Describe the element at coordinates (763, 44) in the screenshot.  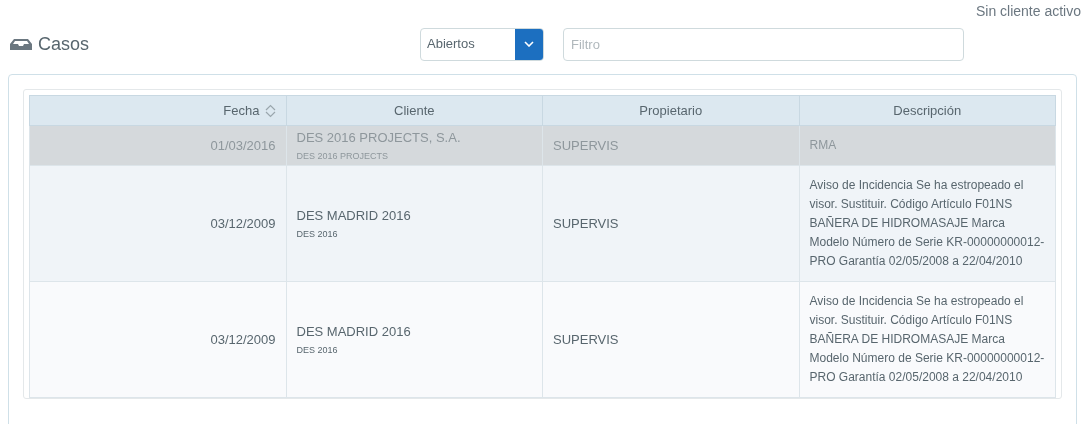
I see `filter-field: Filtro` at that location.